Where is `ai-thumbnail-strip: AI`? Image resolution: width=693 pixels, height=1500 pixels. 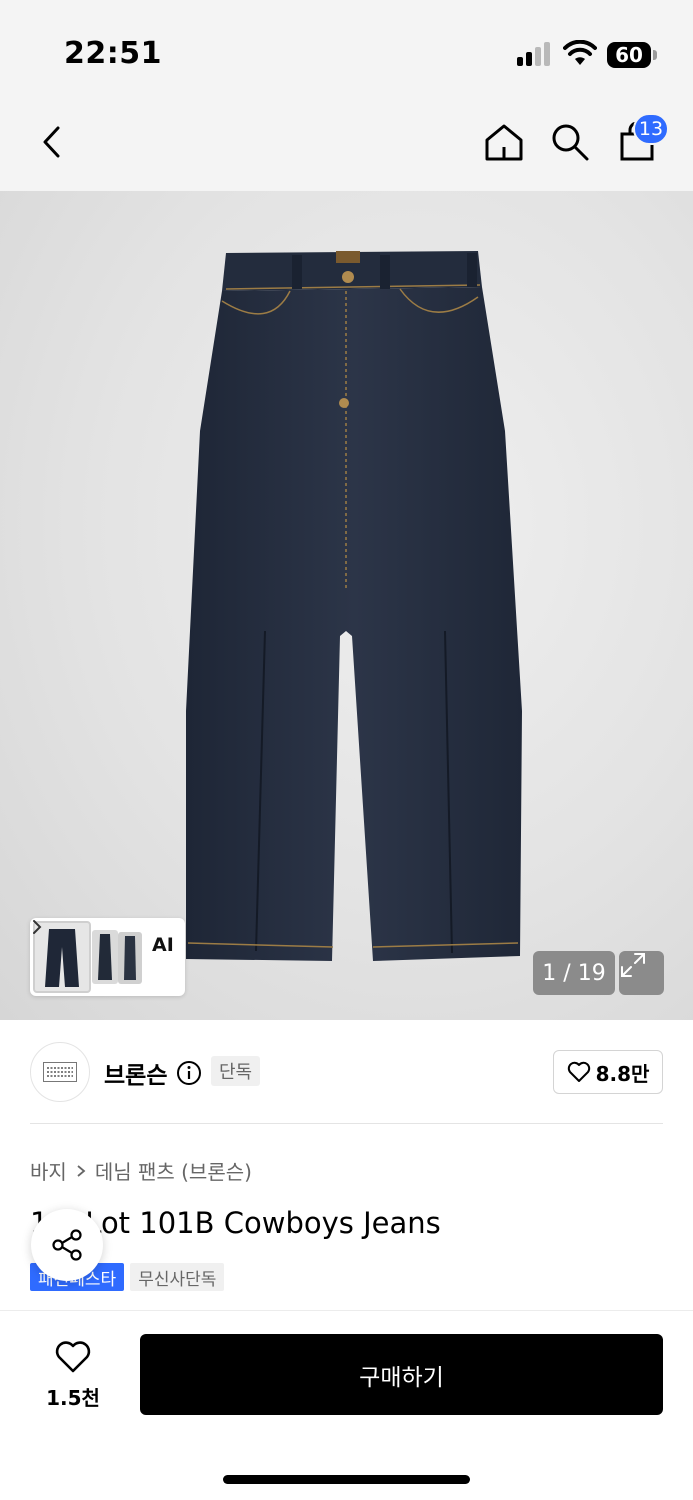
ai-thumbnail-strip: AI is located at coordinates (107, 957).